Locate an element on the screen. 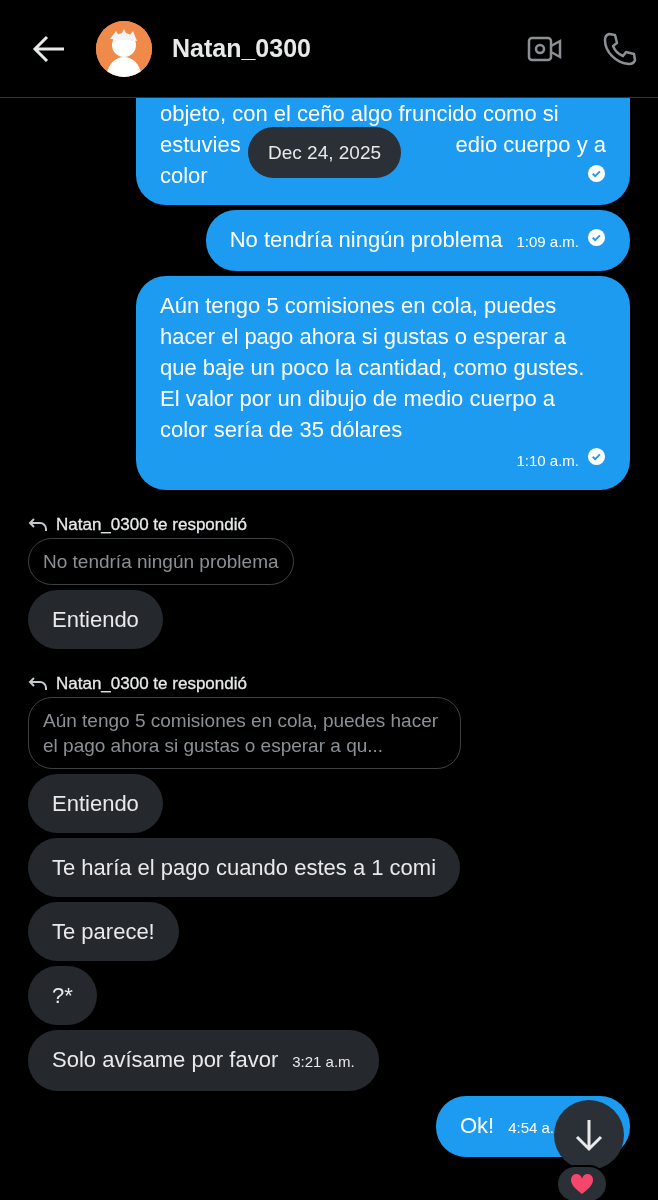  reaction-badge is located at coordinates (582, 1182).